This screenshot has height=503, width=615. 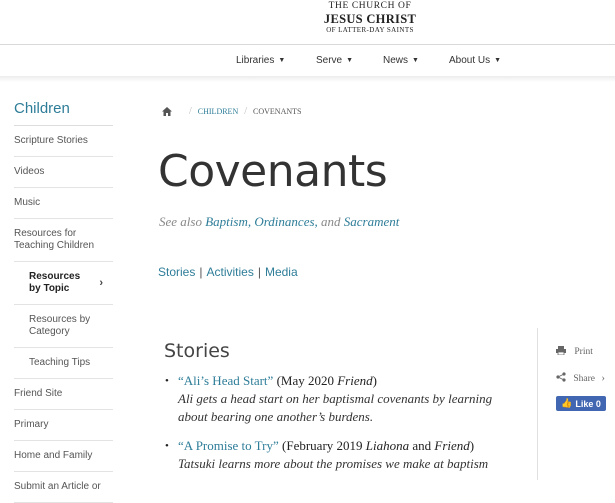 What do you see at coordinates (537, 404) in the screenshot?
I see `tools-divider` at bounding box center [537, 404].